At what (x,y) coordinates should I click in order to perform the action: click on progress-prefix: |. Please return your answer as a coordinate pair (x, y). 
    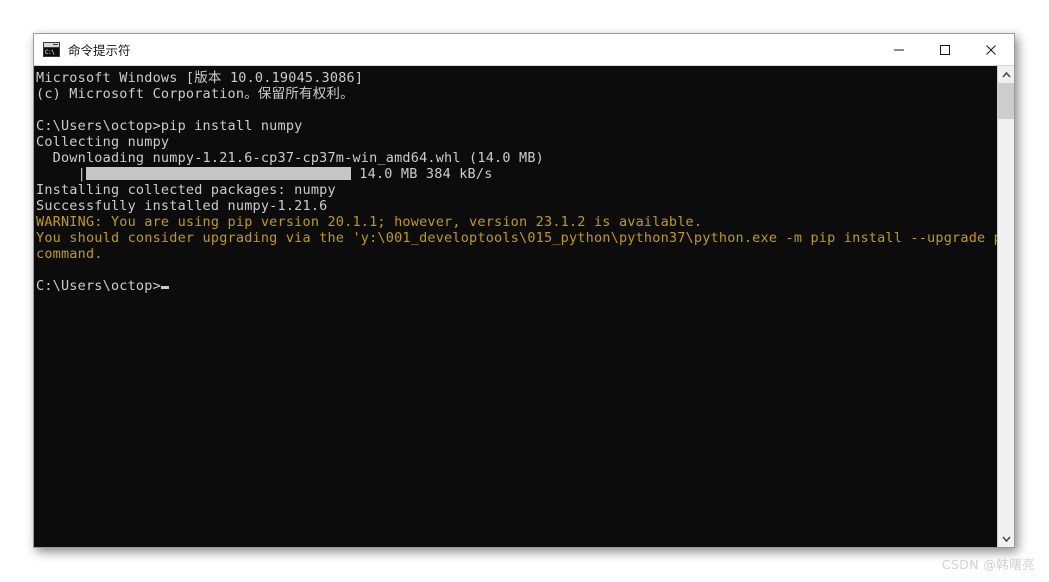
    Looking at the image, I should click on (61, 174).